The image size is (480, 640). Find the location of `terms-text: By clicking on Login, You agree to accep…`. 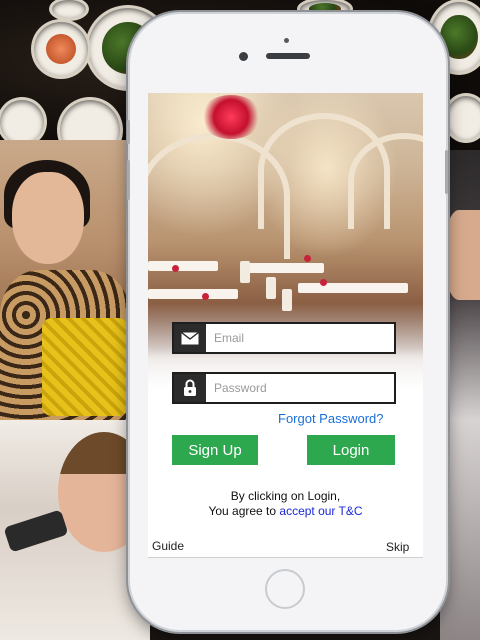

terms-text: By clicking on Login, You agree to accep… is located at coordinates (285, 504).